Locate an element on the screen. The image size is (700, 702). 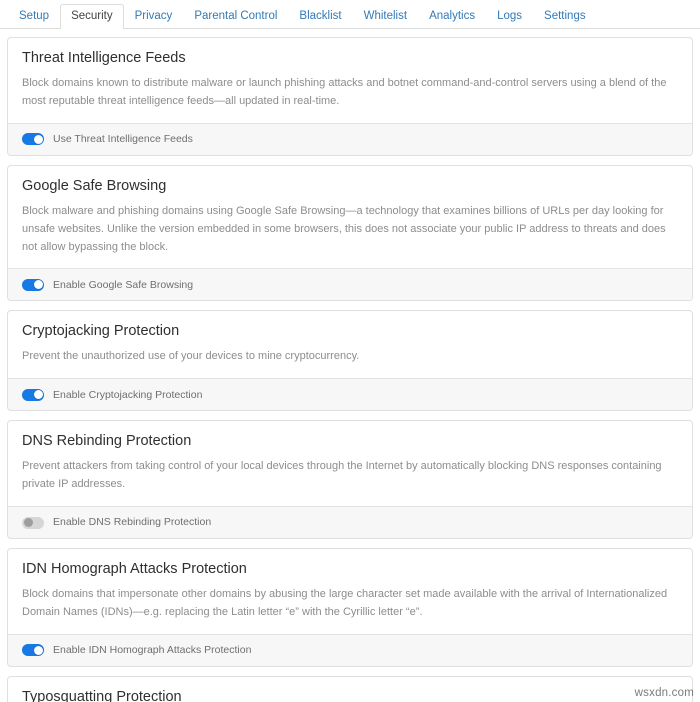
toggle-idn-homograph-attacks-protection is located at coordinates (33, 650).